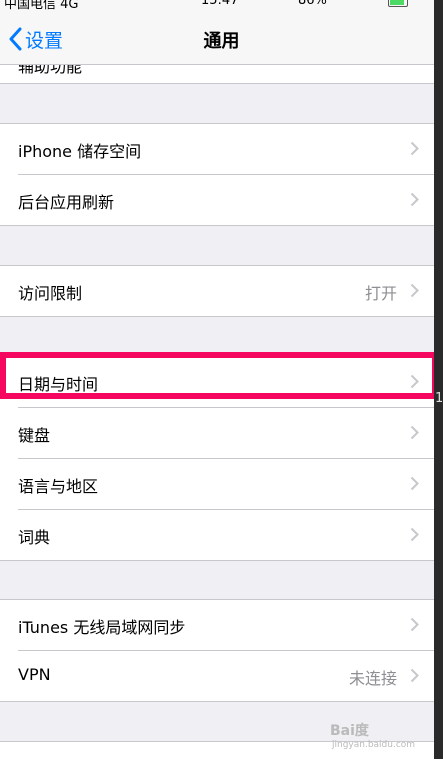  I want to click on list-item-itunes-wifi-sync: iTunes 无线局域网同步, so click(230, 625).